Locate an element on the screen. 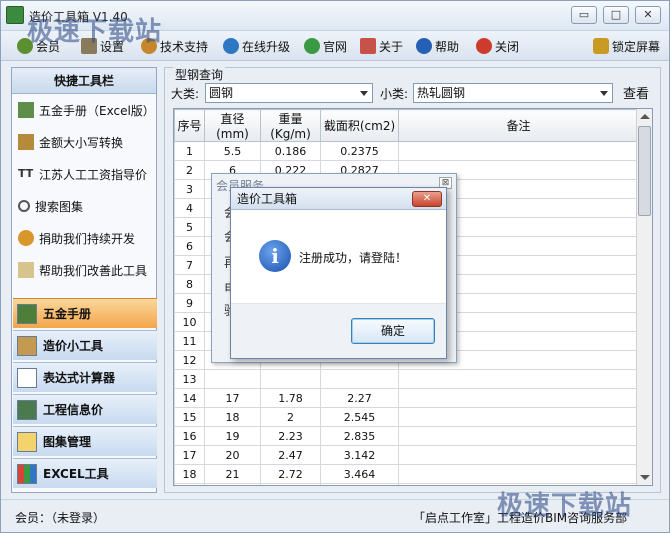  maximize-button: □ is located at coordinates (616, 15).